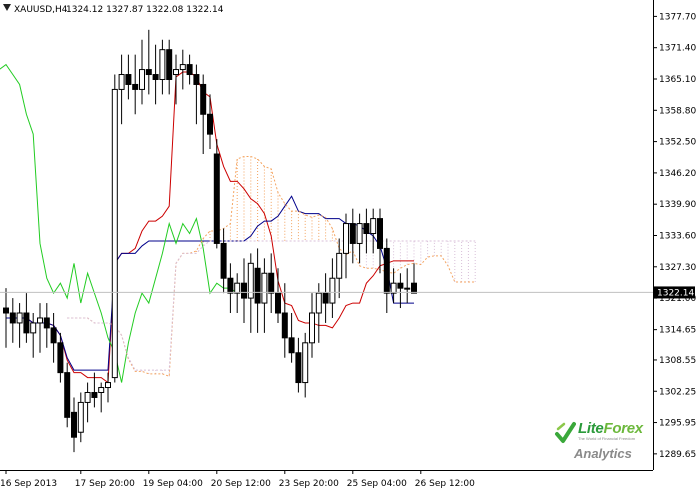 The width and height of the screenshot is (696, 493). Describe the element at coordinates (28, 484) in the screenshot. I see `x-tick-label: 16 Sep 2013` at that location.